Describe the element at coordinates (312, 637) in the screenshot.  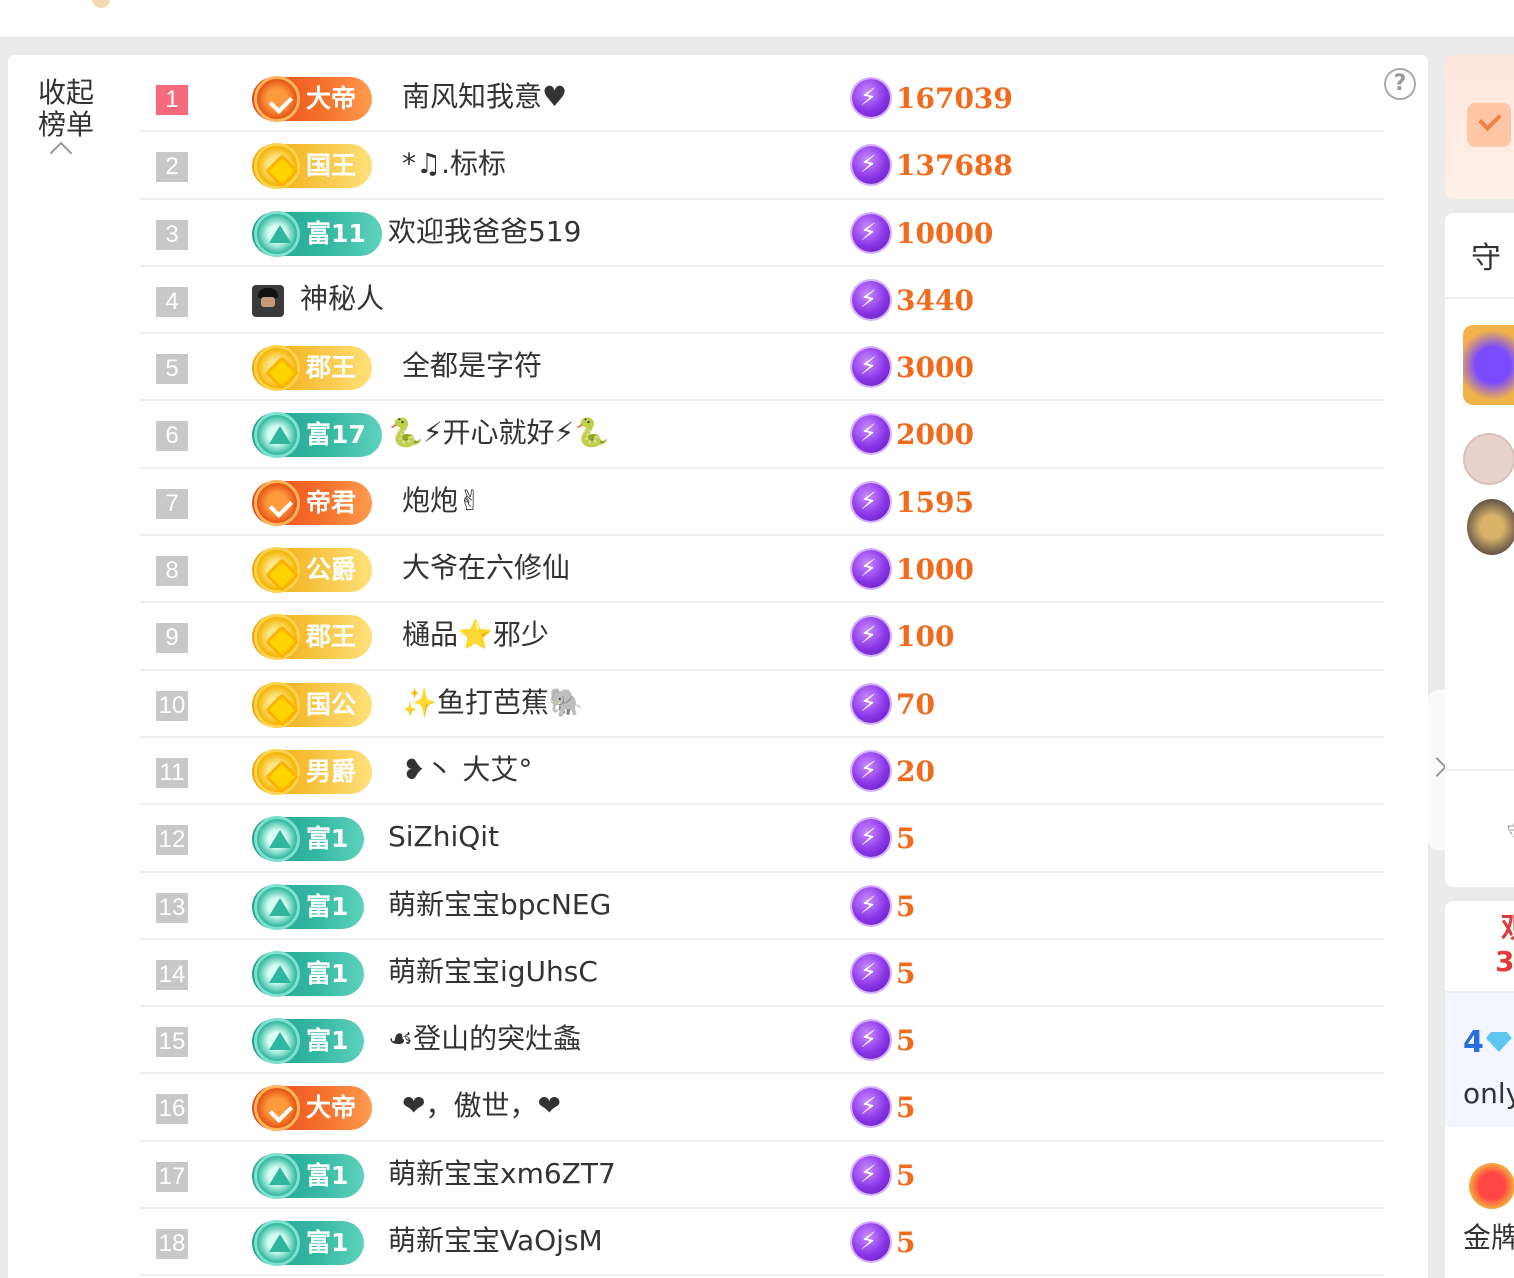
I see `level-badge: 郡王` at that location.